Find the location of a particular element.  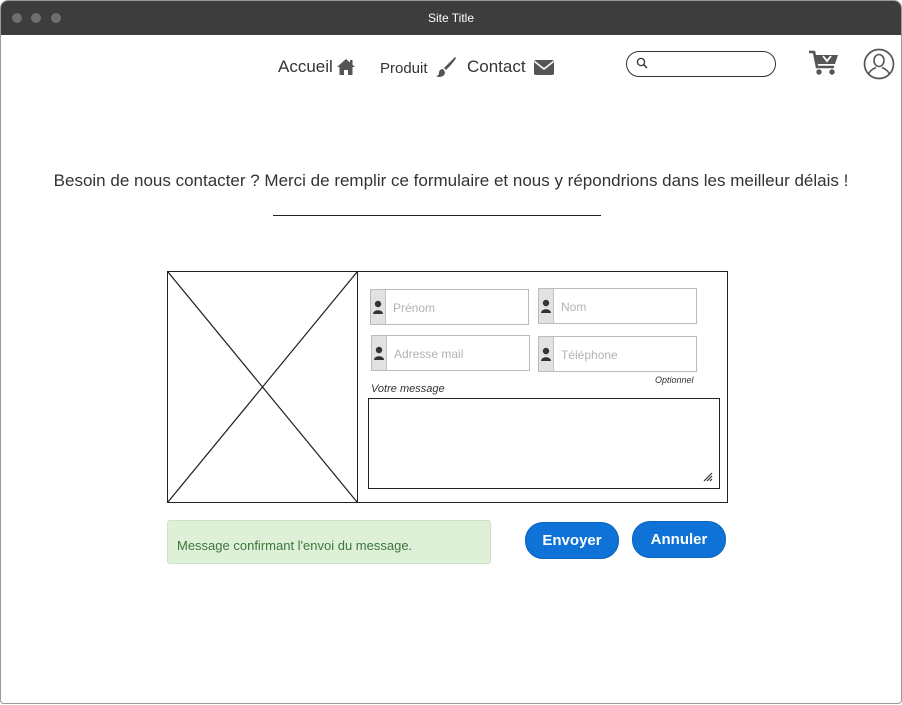

title-bar: Site Title is located at coordinates (451, 18).